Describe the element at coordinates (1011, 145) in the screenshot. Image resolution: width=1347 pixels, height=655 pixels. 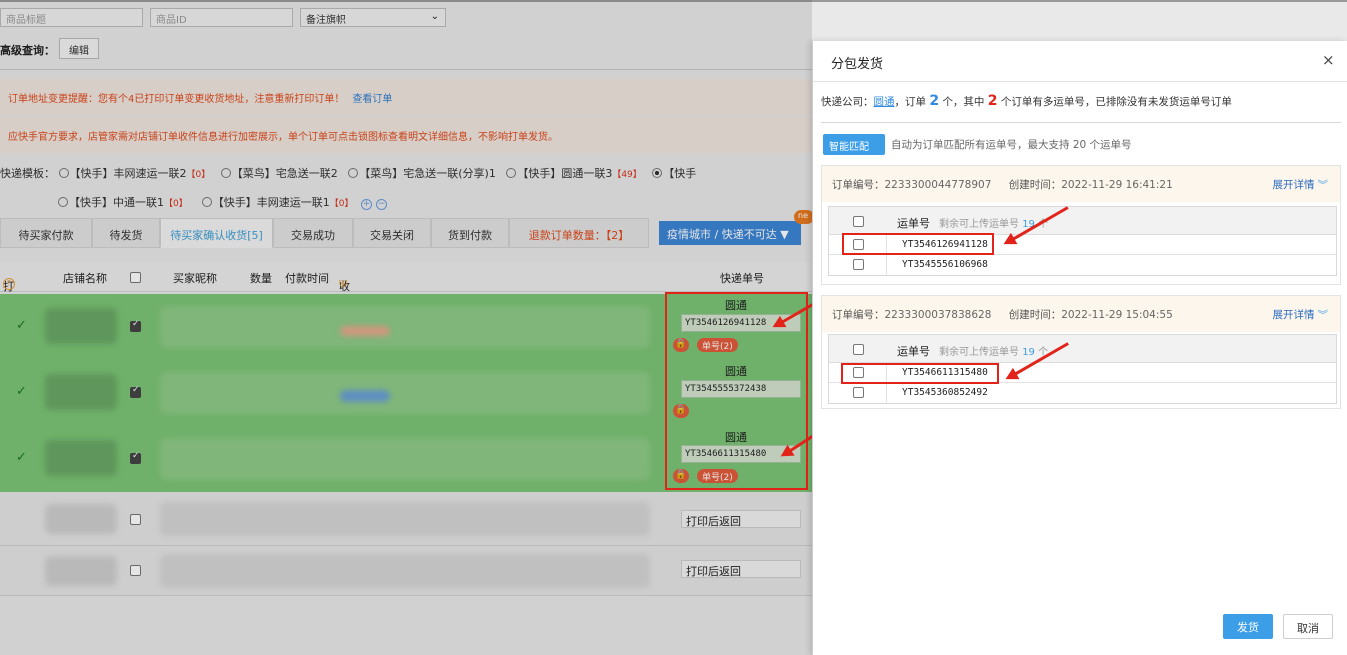
I see `smart-match-description: 自动为订单匹配所有运单号，最大支持 20 个运单号` at that location.